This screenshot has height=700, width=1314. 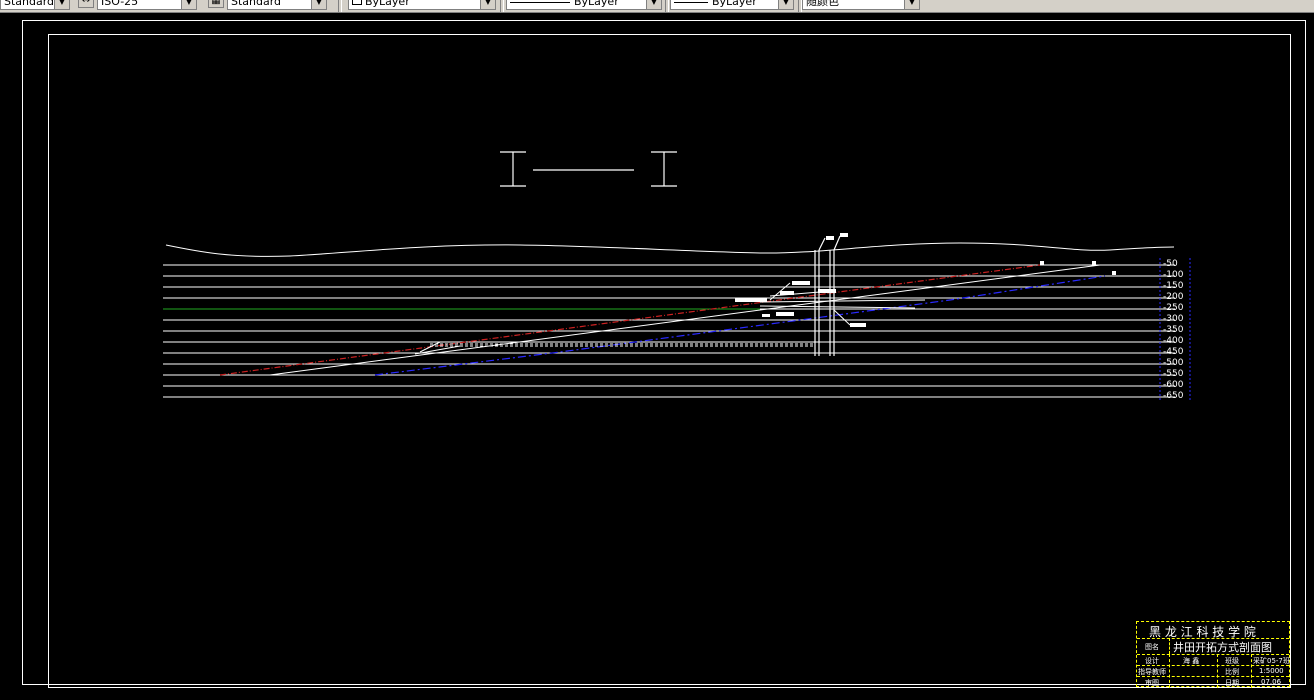 I want to click on review-label: 审图, so click(x=1152, y=683).